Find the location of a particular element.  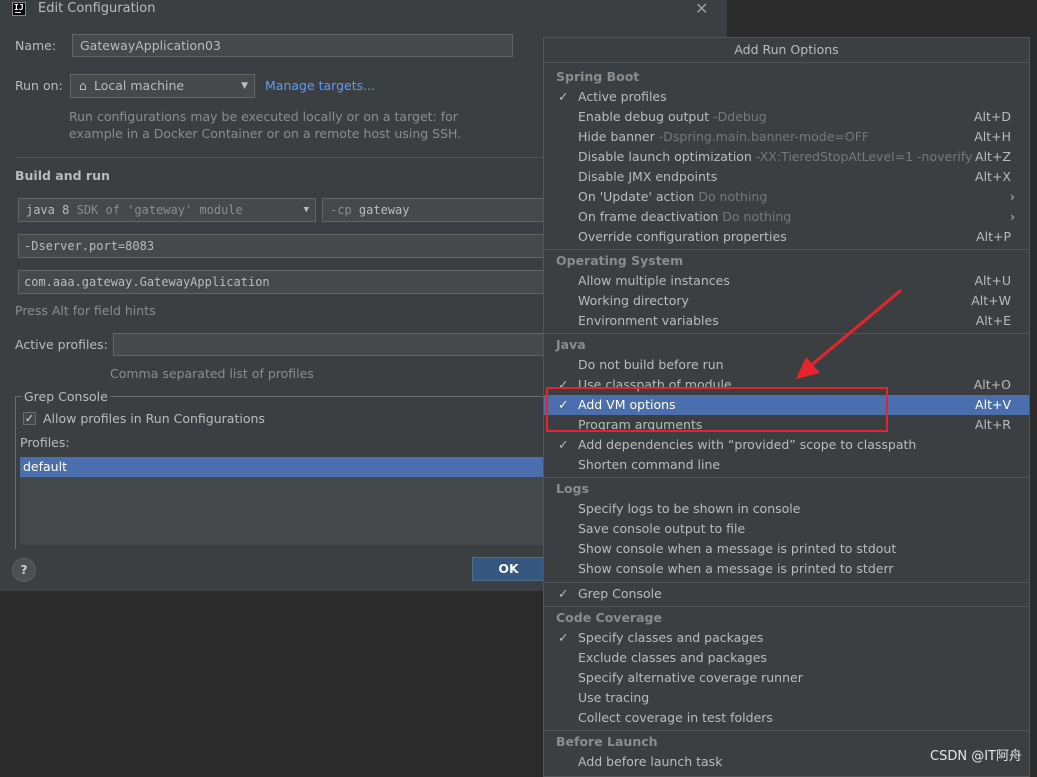

menu-item: Save console output to file is located at coordinates (786, 529).